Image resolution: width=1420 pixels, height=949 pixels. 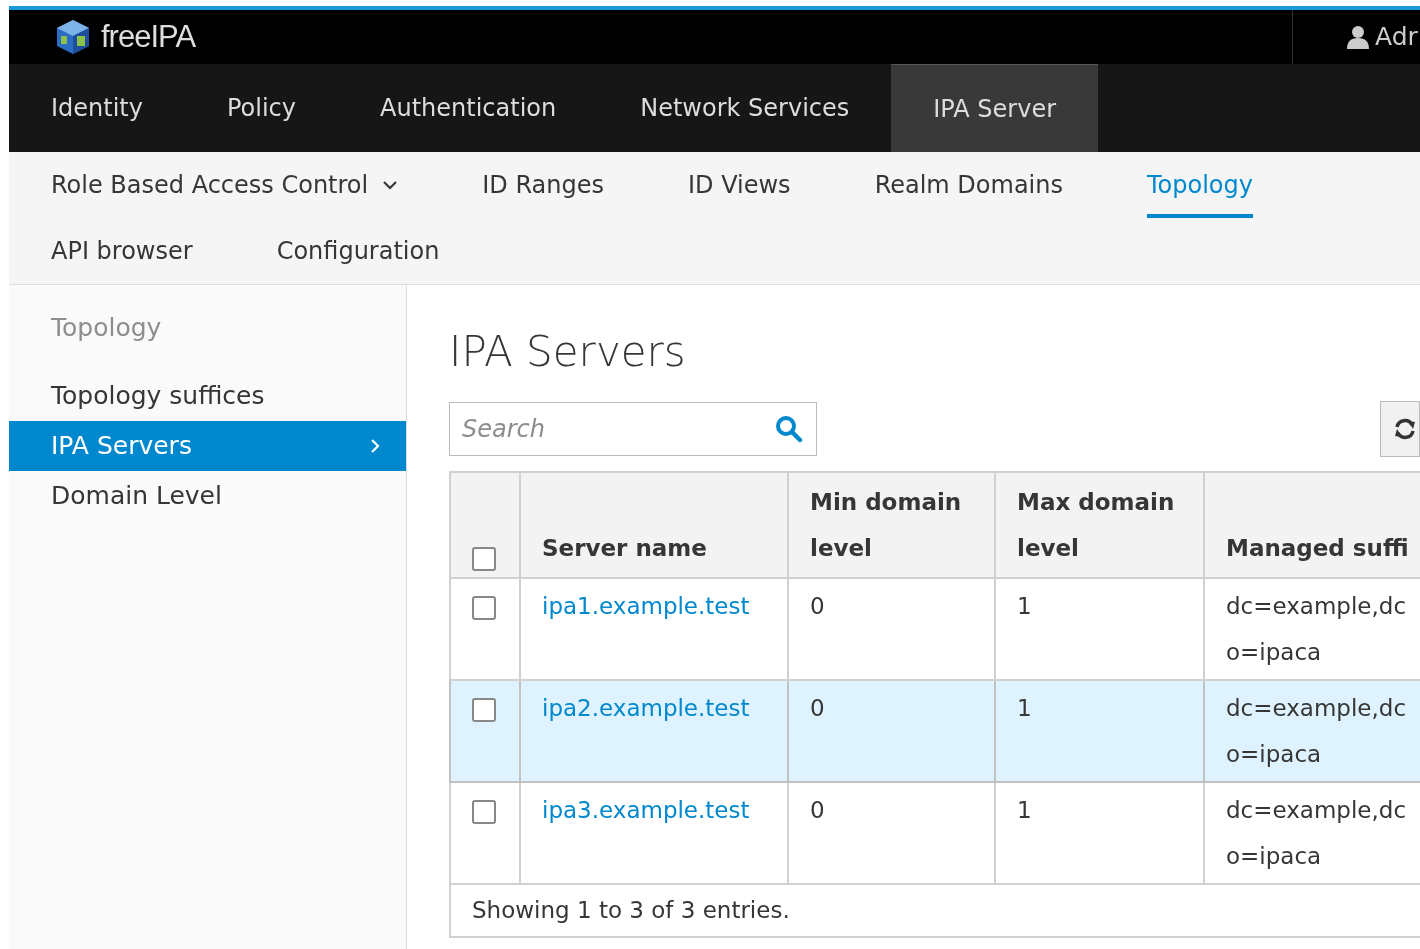 I want to click on nav-link: API browser, so click(x=143, y=251).